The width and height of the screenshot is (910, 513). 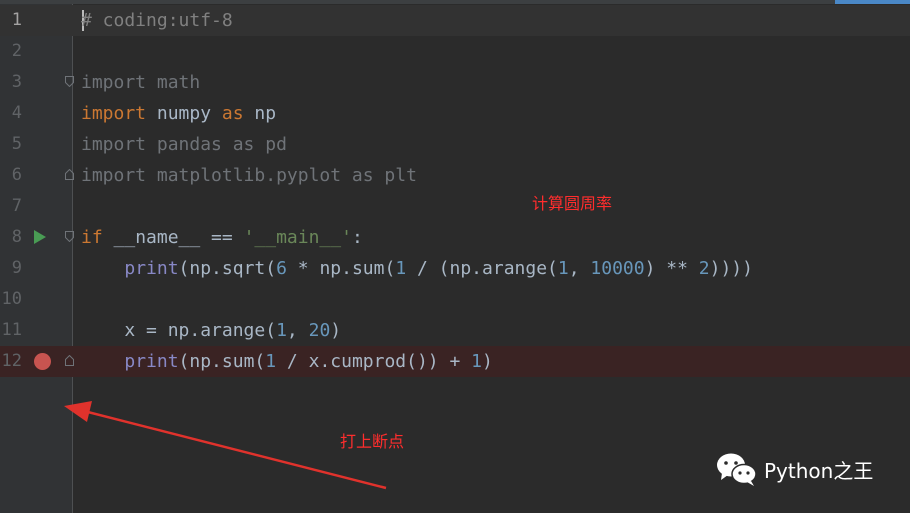 What do you see at coordinates (819, 470) in the screenshot?
I see `watermark-text: Python之王` at bounding box center [819, 470].